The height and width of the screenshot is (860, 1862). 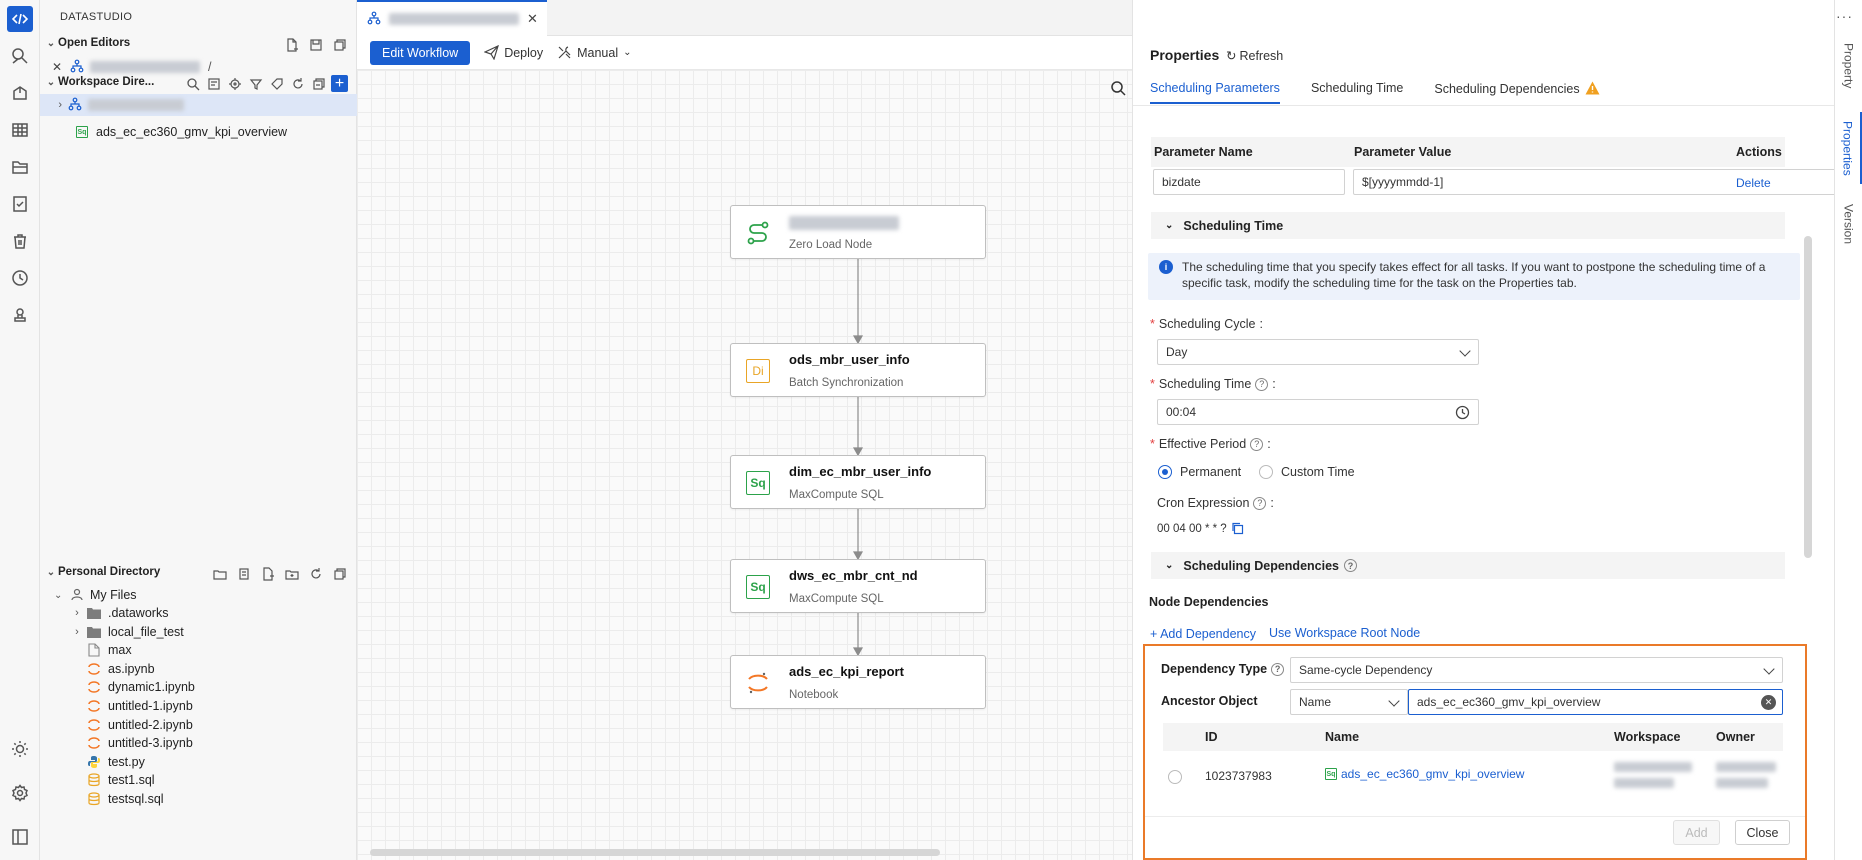 What do you see at coordinates (291, 573) in the screenshot?
I see `add-folder-icon` at bounding box center [291, 573].